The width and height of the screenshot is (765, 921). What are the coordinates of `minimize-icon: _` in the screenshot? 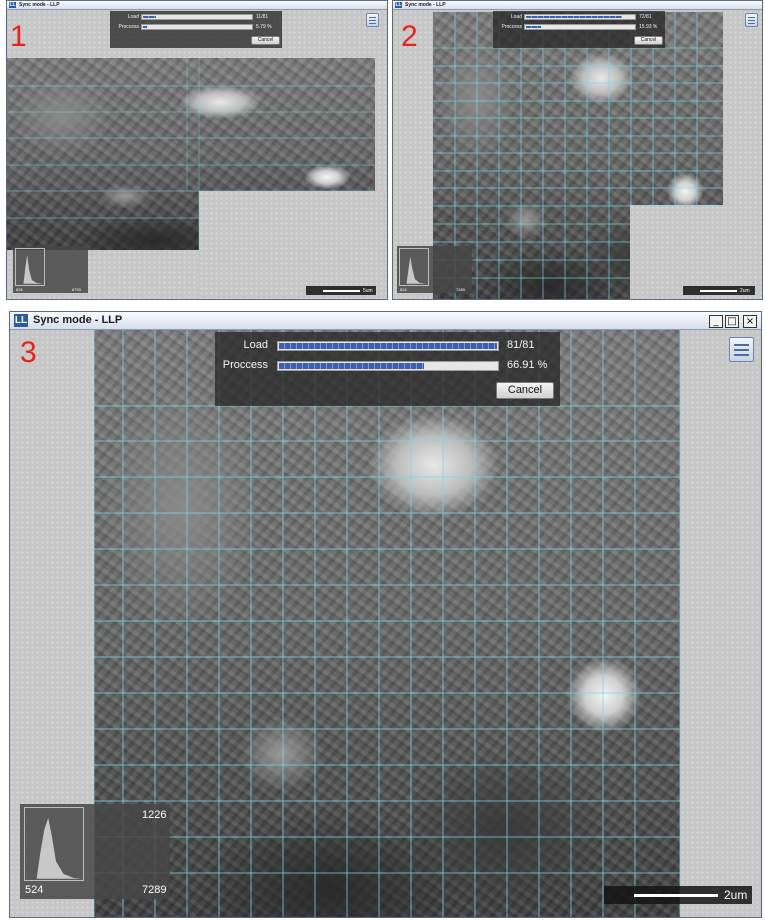 It's located at (716, 321).